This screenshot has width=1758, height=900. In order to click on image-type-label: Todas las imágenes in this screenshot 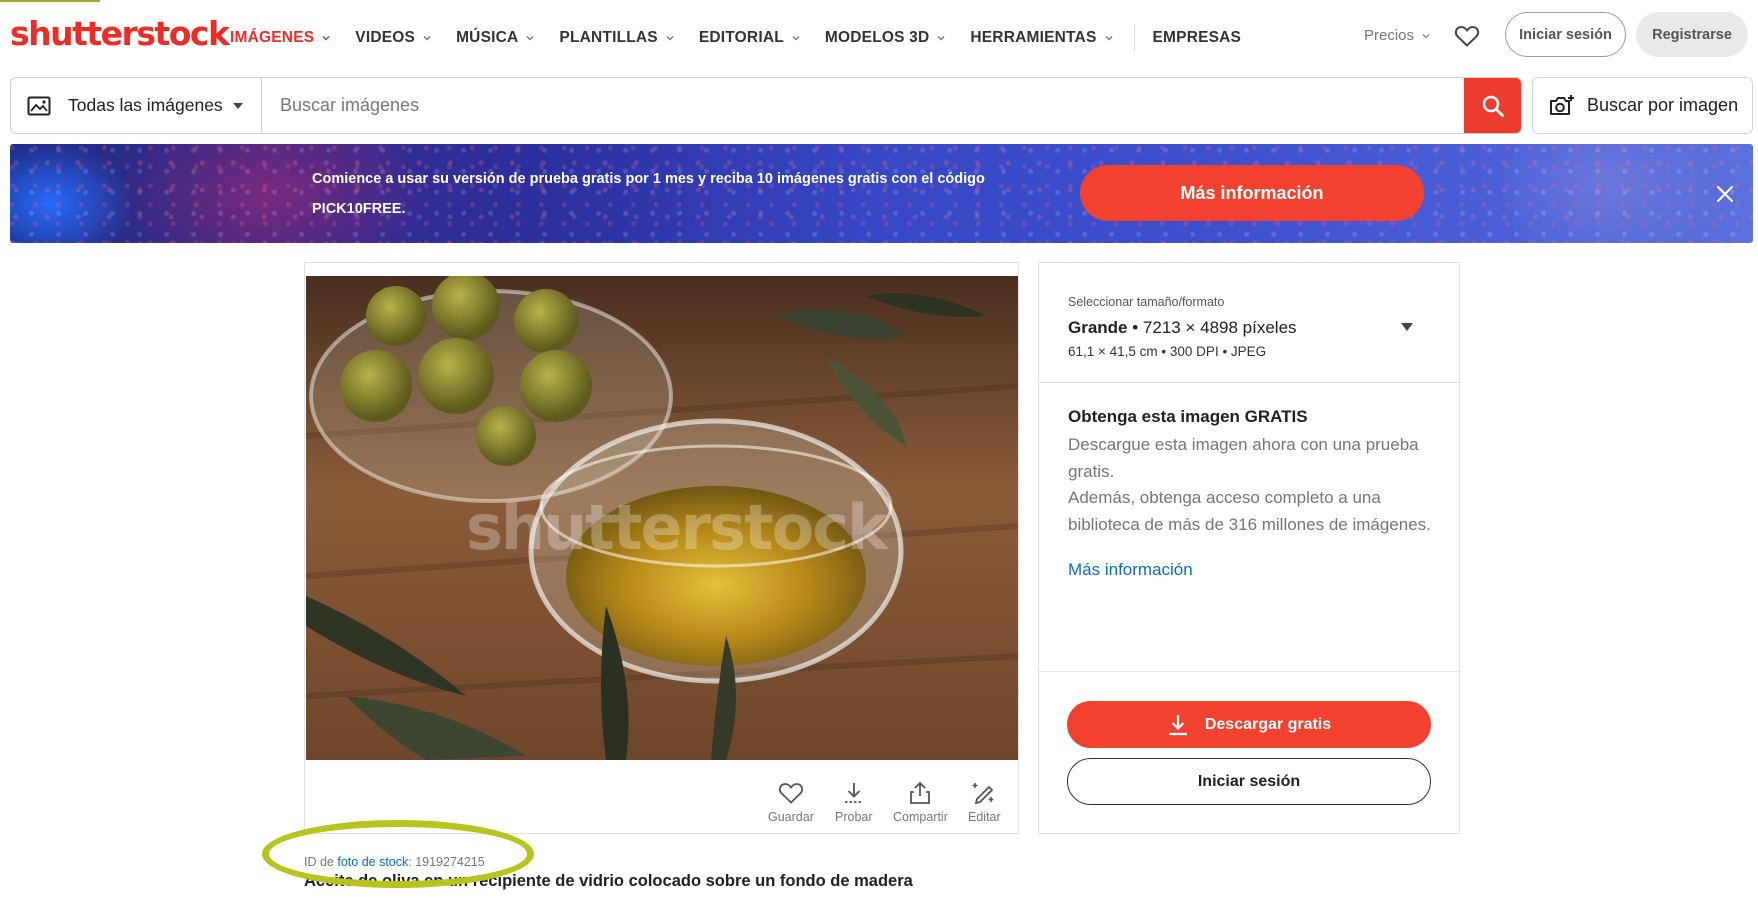, I will do `click(145, 105)`.